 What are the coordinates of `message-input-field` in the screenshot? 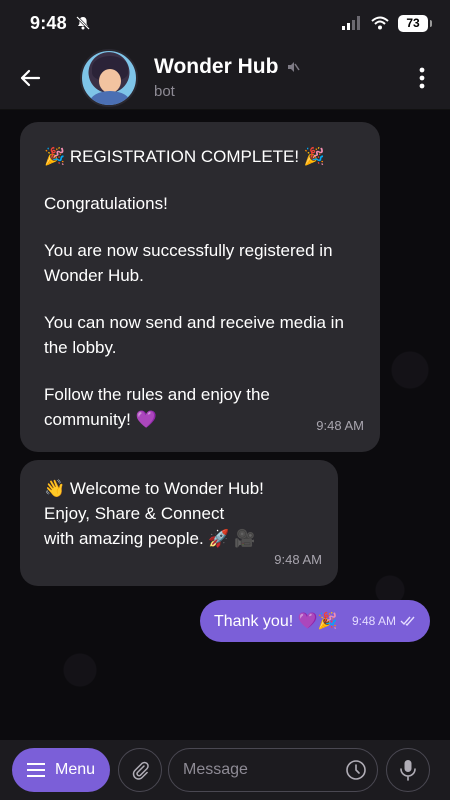 It's located at (273, 770).